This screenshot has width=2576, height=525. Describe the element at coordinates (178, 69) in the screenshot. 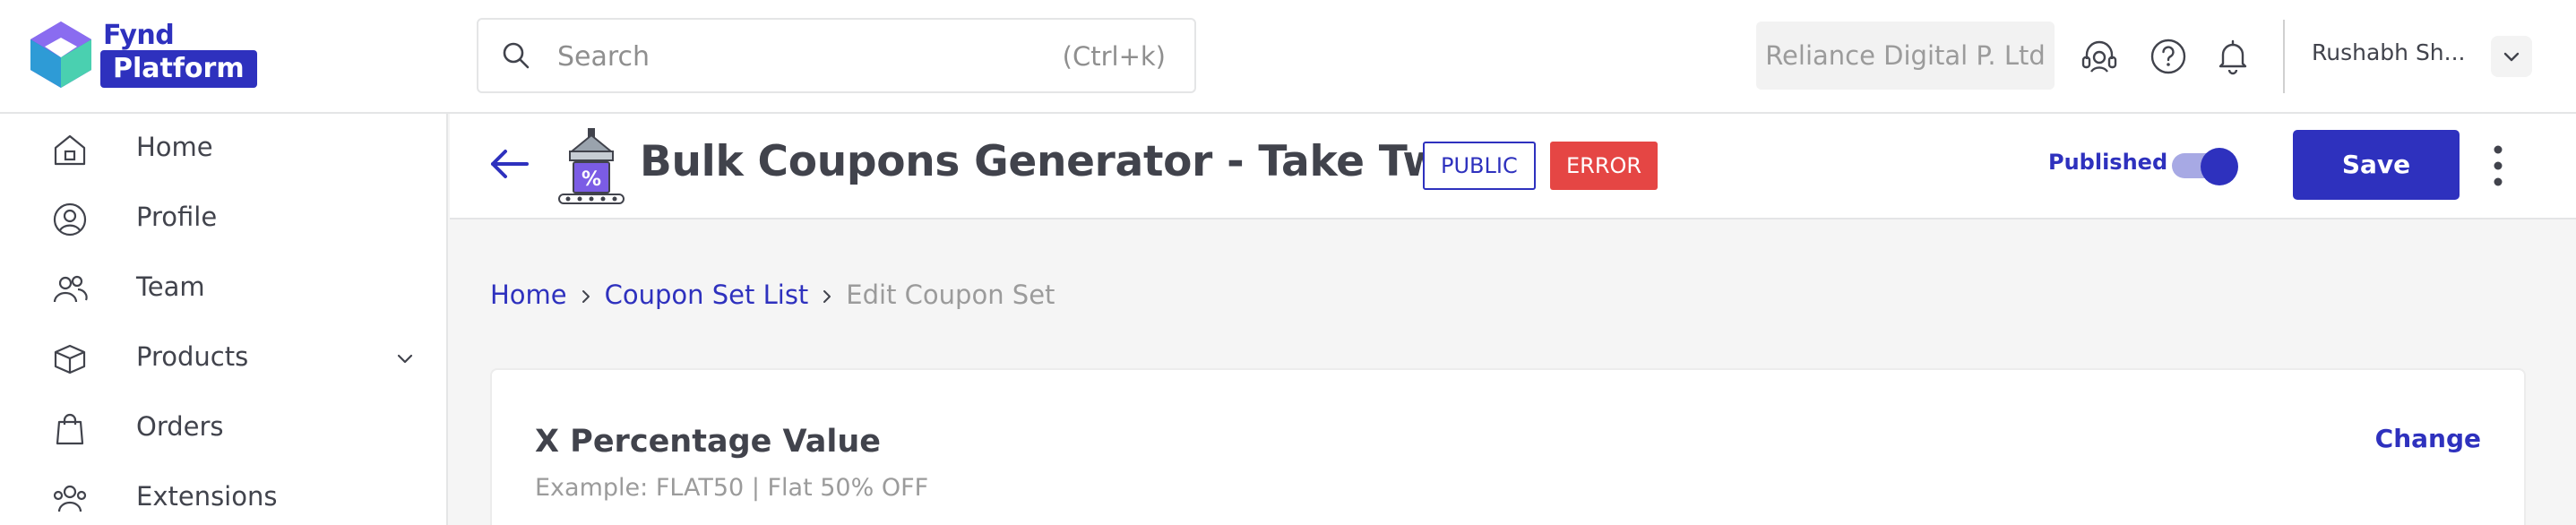

I see `logo-word-platform: Platform` at that location.